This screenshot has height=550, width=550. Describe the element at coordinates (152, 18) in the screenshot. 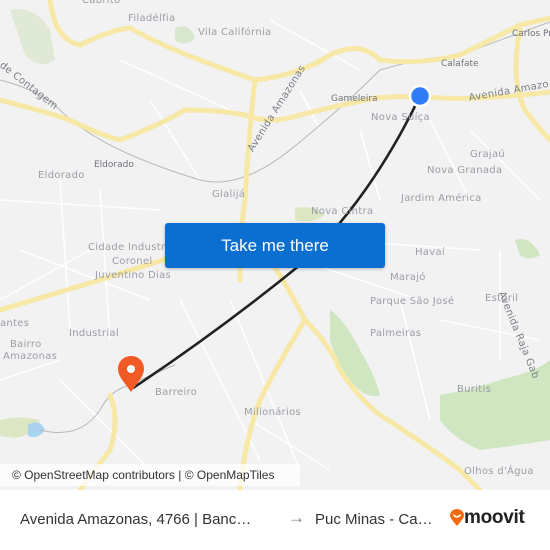

I see `place-label: Filadélfia` at that location.